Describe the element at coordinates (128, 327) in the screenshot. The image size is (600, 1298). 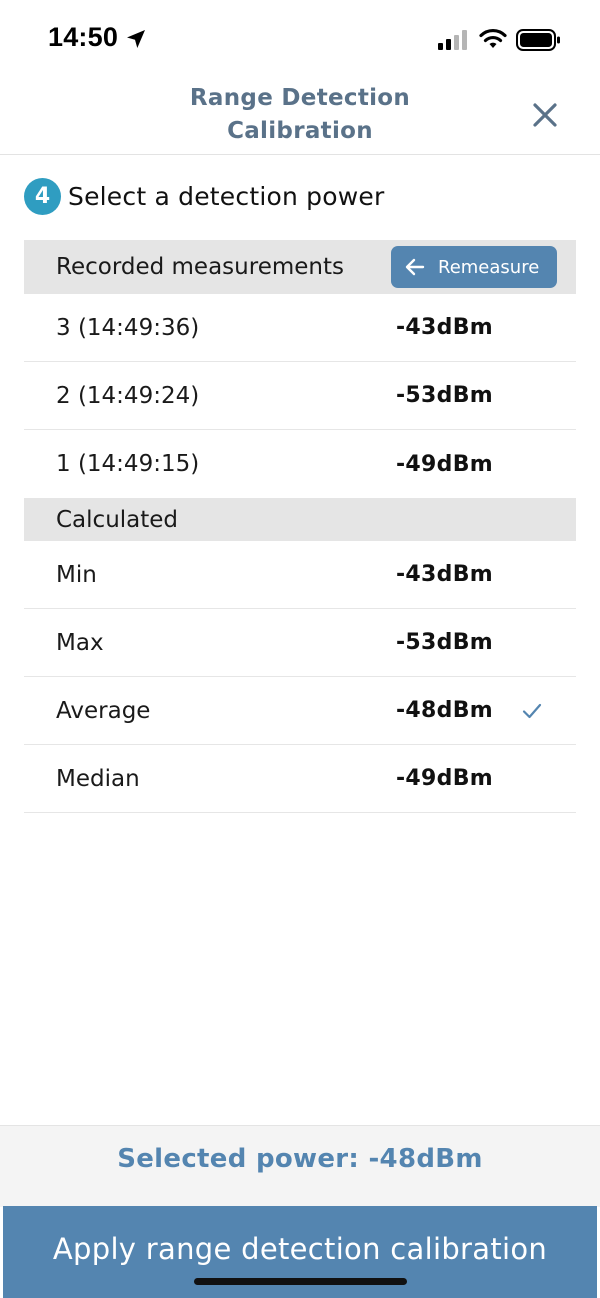
I see `row-label: 3 (14:49:36)` at that location.